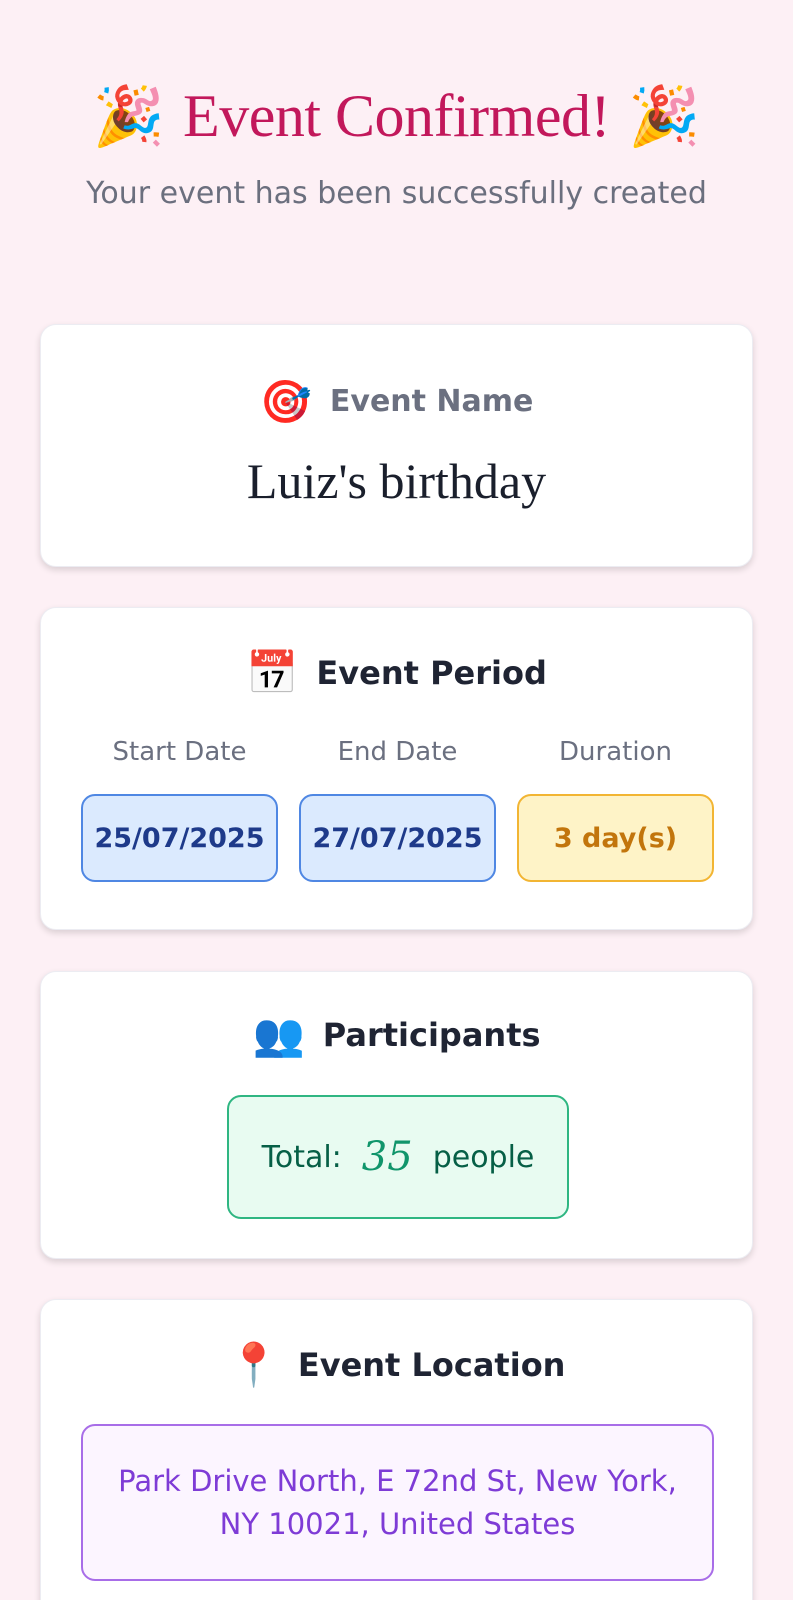 The width and height of the screenshot is (793, 1600). I want to click on duration-label: Duration, so click(615, 752).